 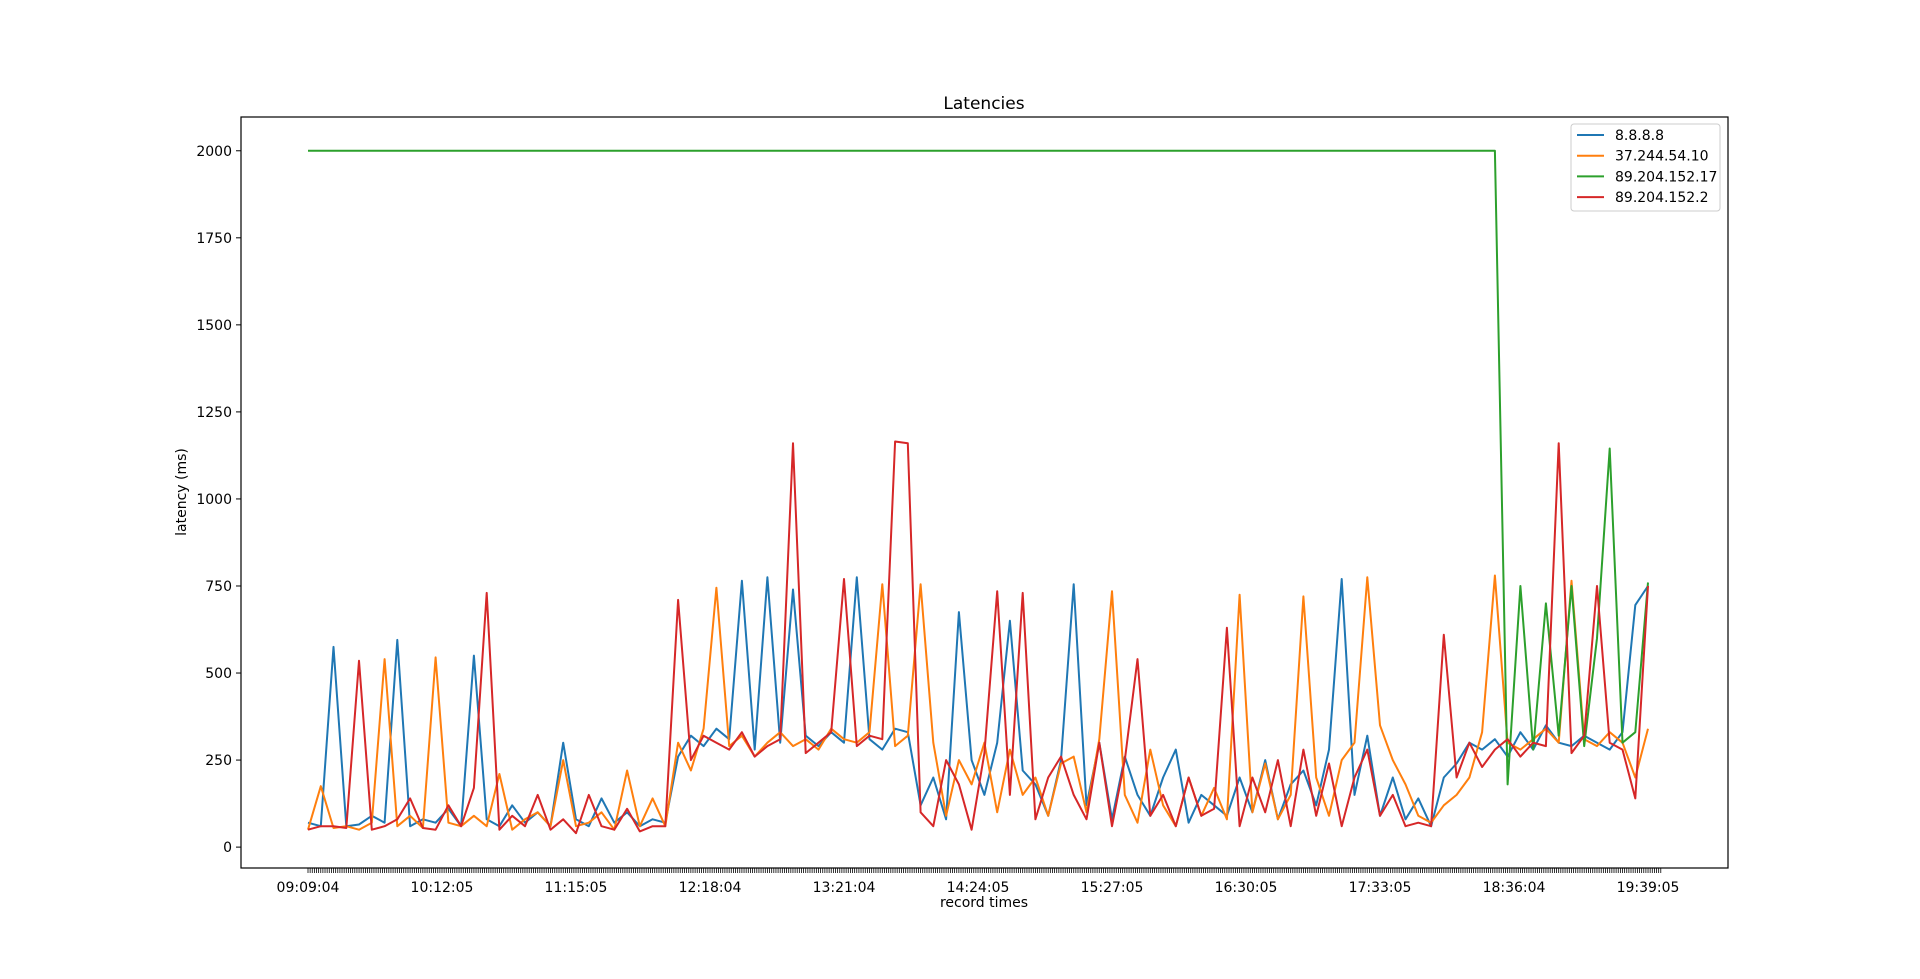 I want to click on x-tick-label: 18:36:04, so click(x=1514, y=888).